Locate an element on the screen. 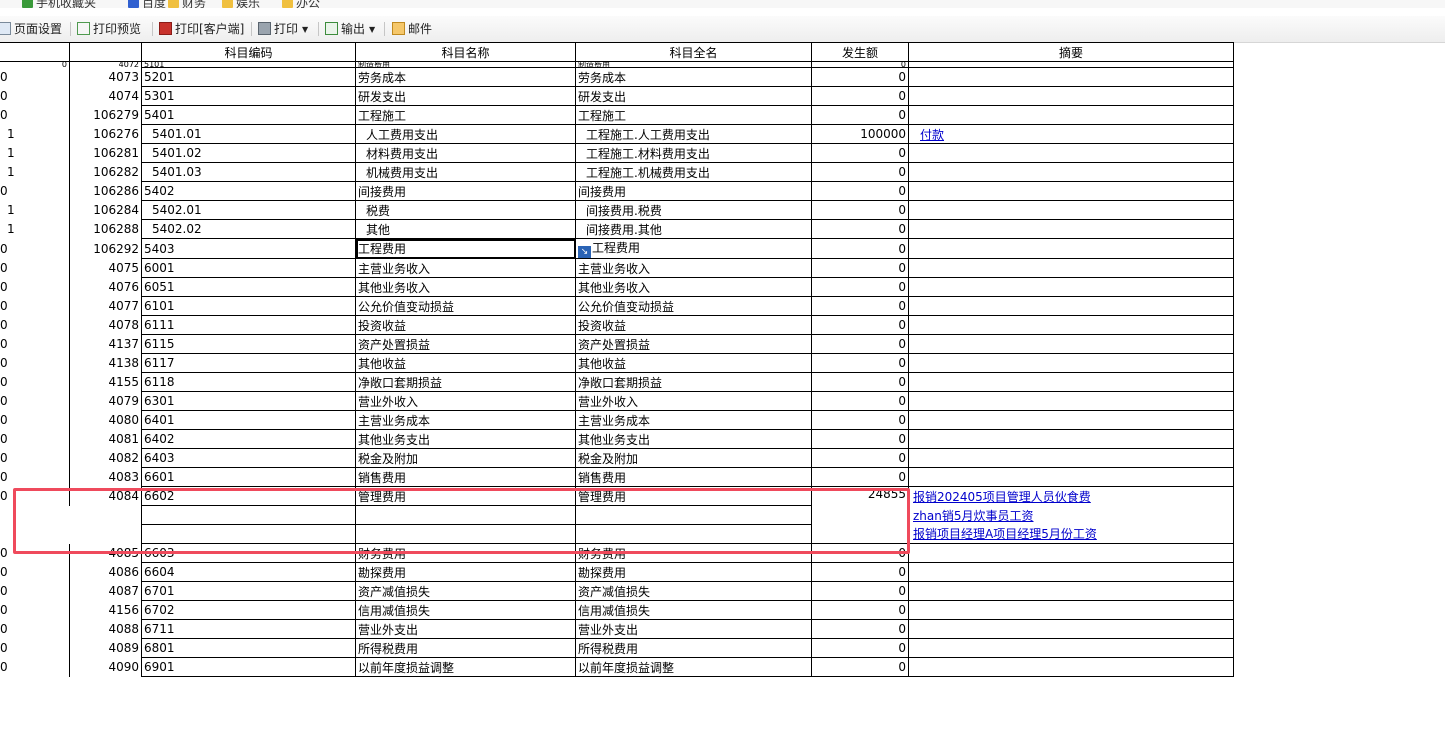 Image resolution: width=1445 pixels, height=742 pixels. cell-name: 其他收益 is located at coordinates (465, 363).